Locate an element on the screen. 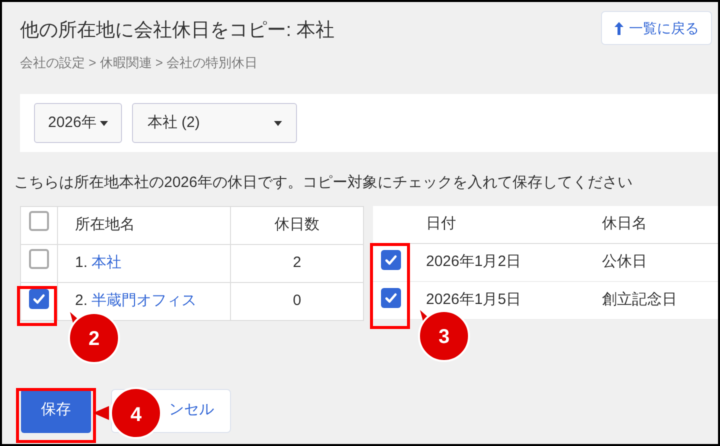 This screenshot has width=720, height=446. highlight-box is located at coordinates (37, 306).